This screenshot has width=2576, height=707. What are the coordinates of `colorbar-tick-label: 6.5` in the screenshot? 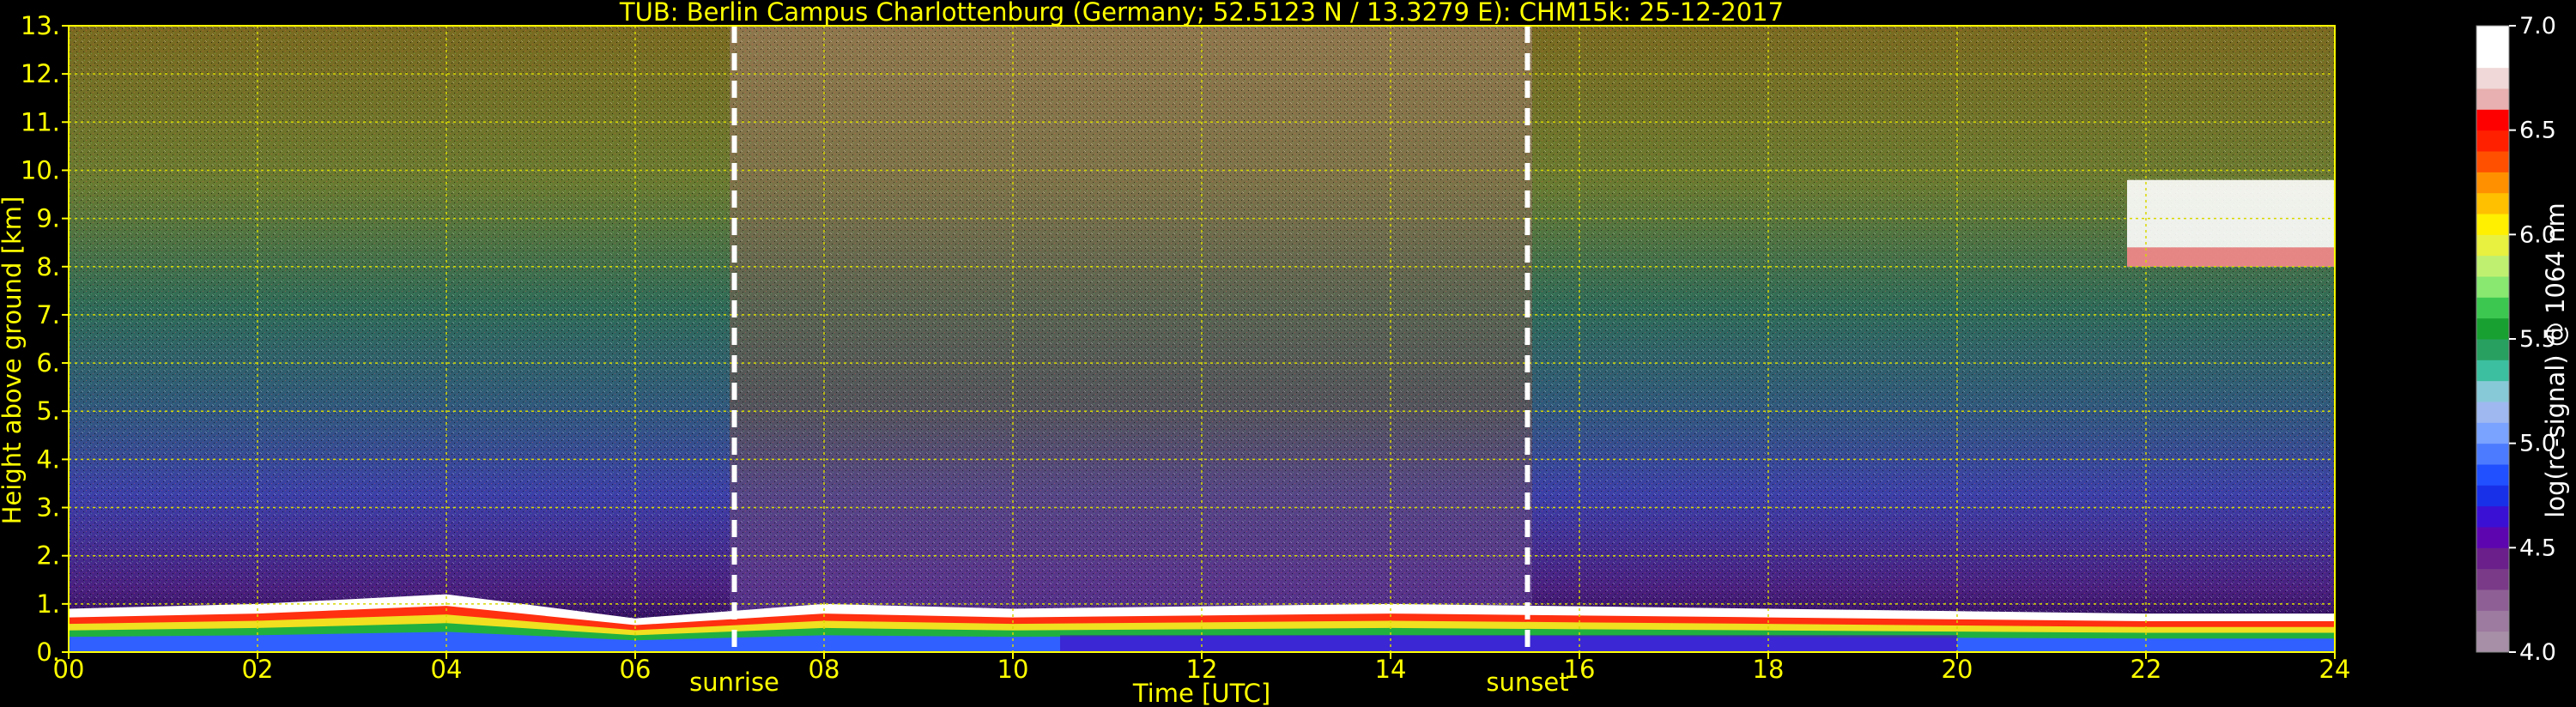 It's located at (2537, 131).